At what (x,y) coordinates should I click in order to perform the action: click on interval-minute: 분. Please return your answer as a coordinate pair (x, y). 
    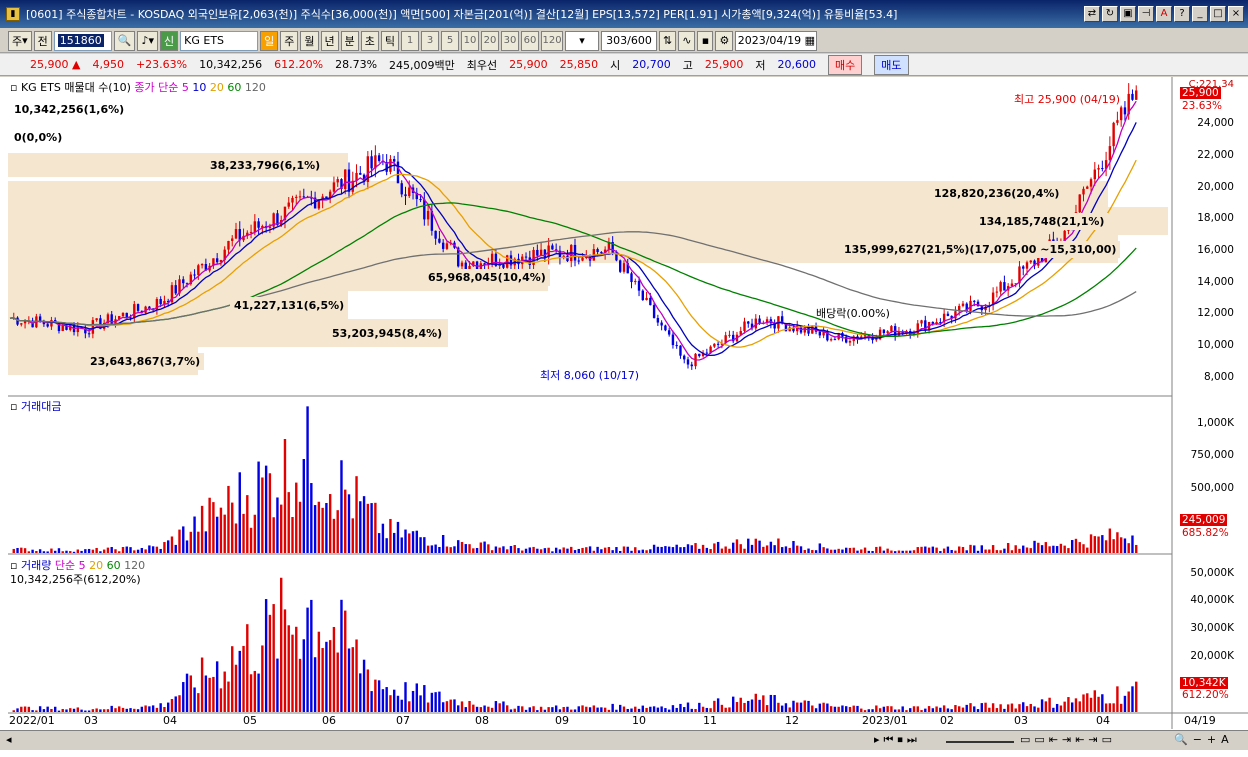
    Looking at the image, I should click on (349, 40).